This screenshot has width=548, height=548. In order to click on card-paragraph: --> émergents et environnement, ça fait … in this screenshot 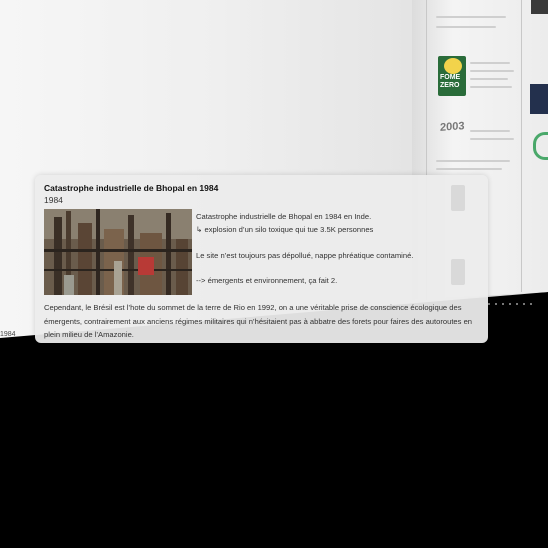, I will do `click(267, 280)`.